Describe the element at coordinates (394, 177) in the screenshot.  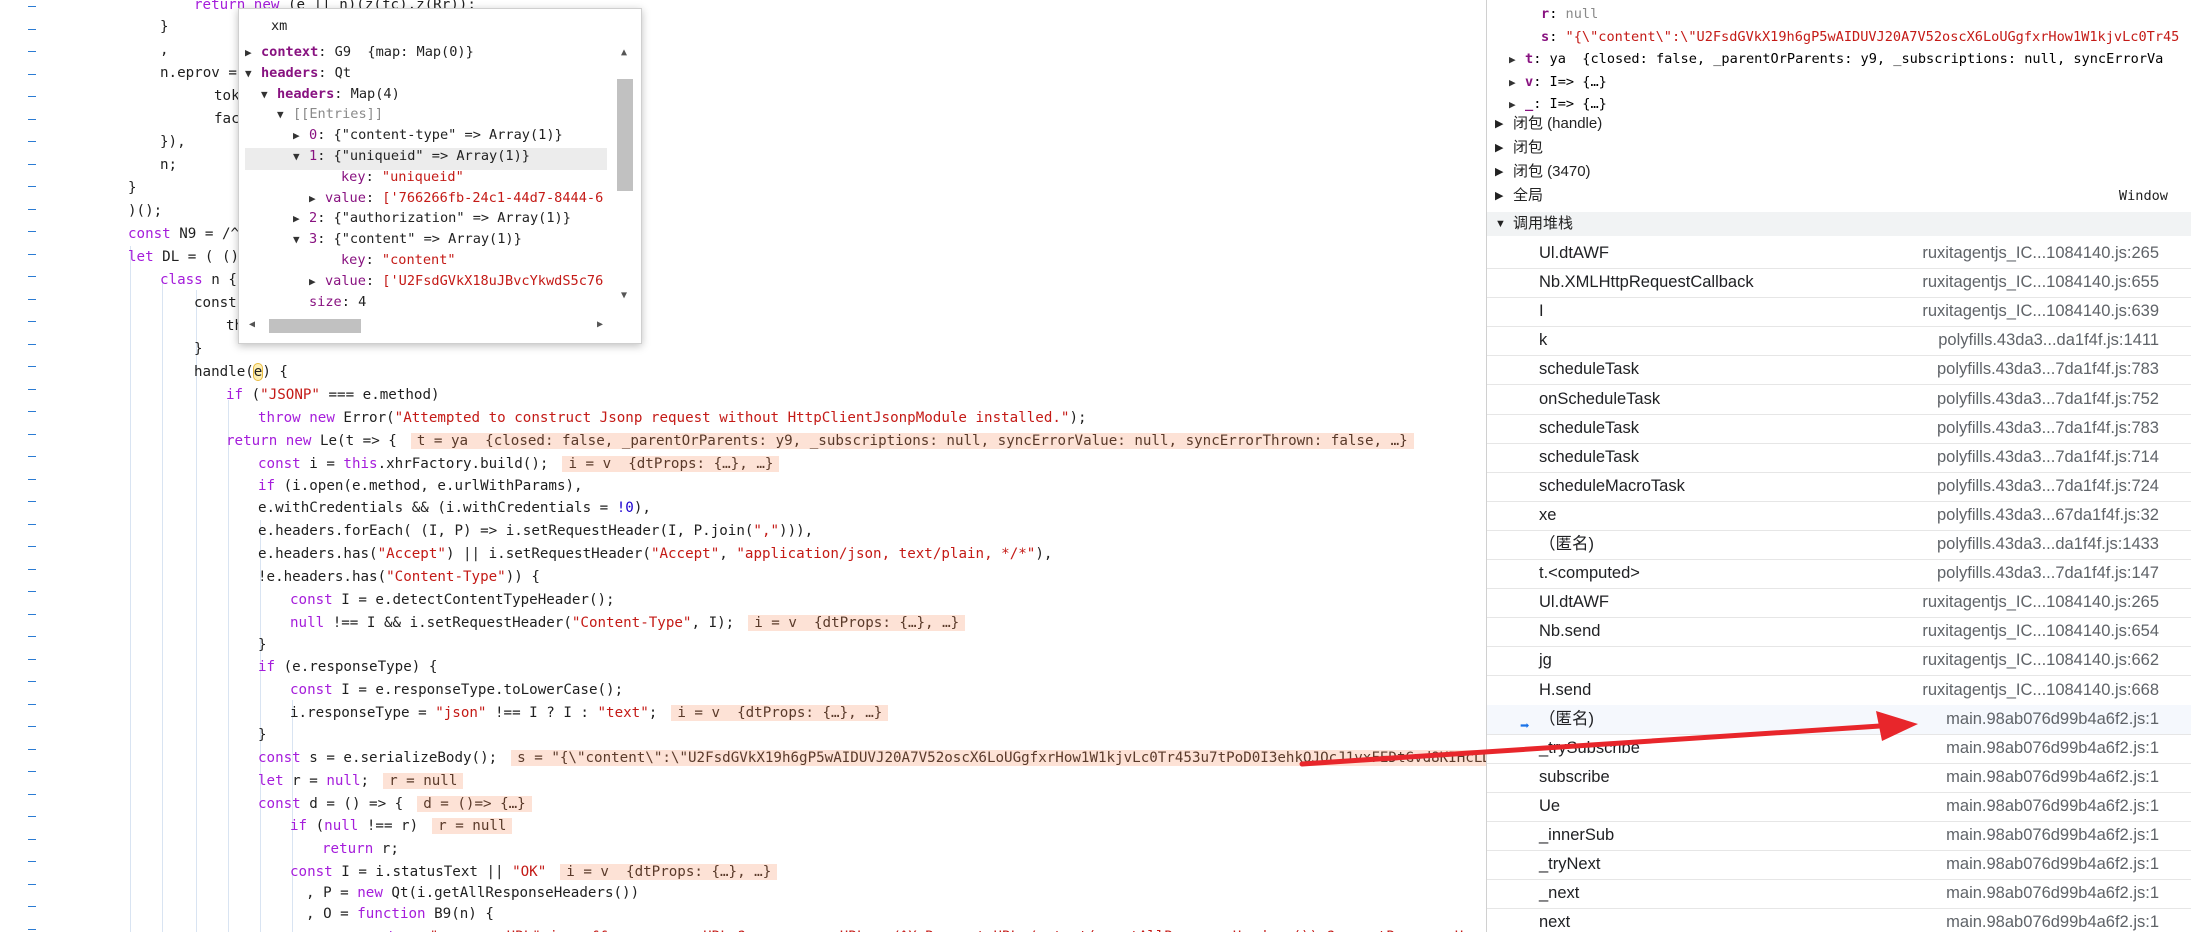
I see `popup-tree-row: key: "uniqueid"` at that location.